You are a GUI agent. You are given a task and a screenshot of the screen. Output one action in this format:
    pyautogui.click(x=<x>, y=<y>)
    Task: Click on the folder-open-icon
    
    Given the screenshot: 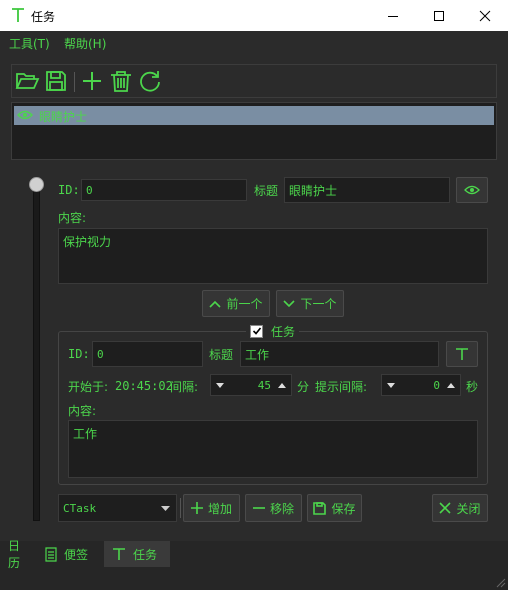 What is the action you would take?
    pyautogui.click(x=27, y=81)
    